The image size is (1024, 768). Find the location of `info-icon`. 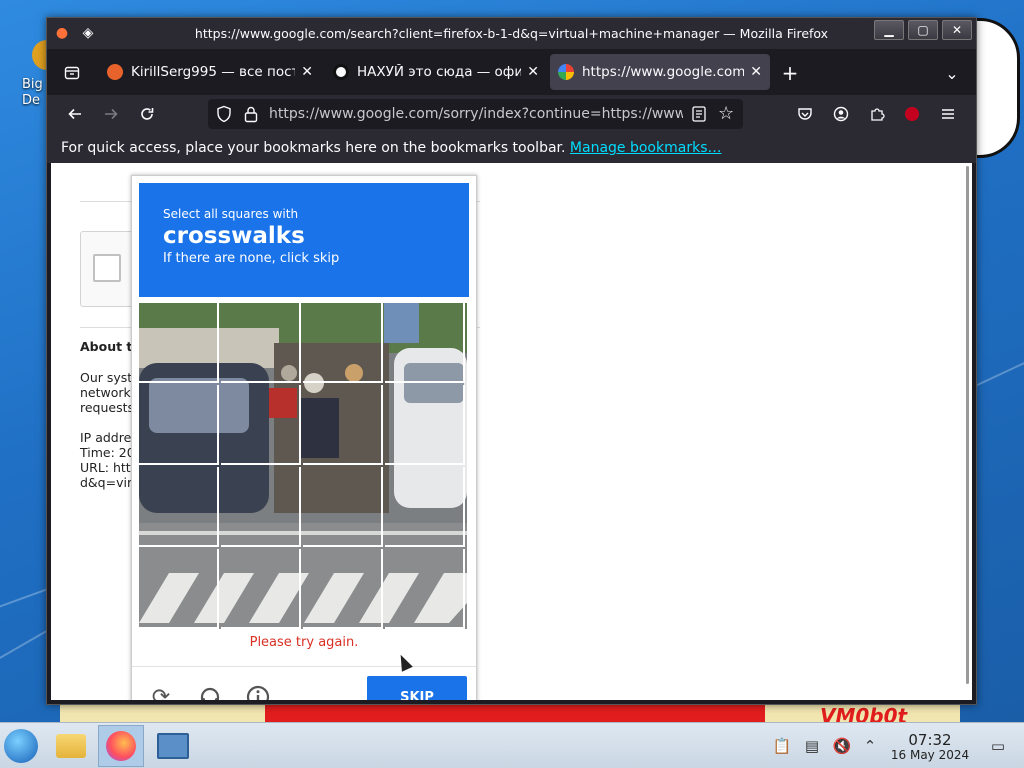

info-icon is located at coordinates (258, 692).